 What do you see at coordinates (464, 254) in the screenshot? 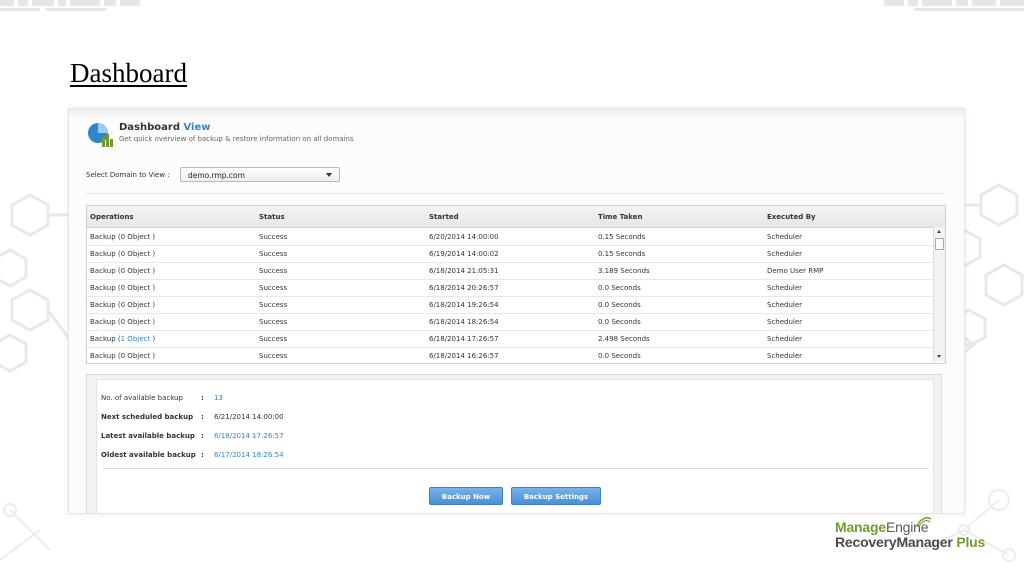
I see `cell-started: 6/19/2014 14:00:02` at bounding box center [464, 254].